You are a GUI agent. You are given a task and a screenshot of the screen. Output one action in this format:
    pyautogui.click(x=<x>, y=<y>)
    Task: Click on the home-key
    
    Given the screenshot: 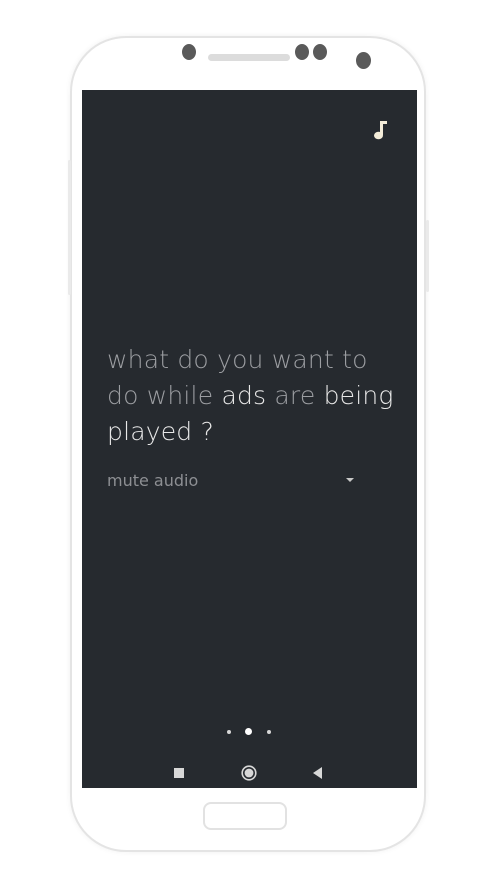 What is the action you would take?
    pyautogui.click(x=245, y=816)
    